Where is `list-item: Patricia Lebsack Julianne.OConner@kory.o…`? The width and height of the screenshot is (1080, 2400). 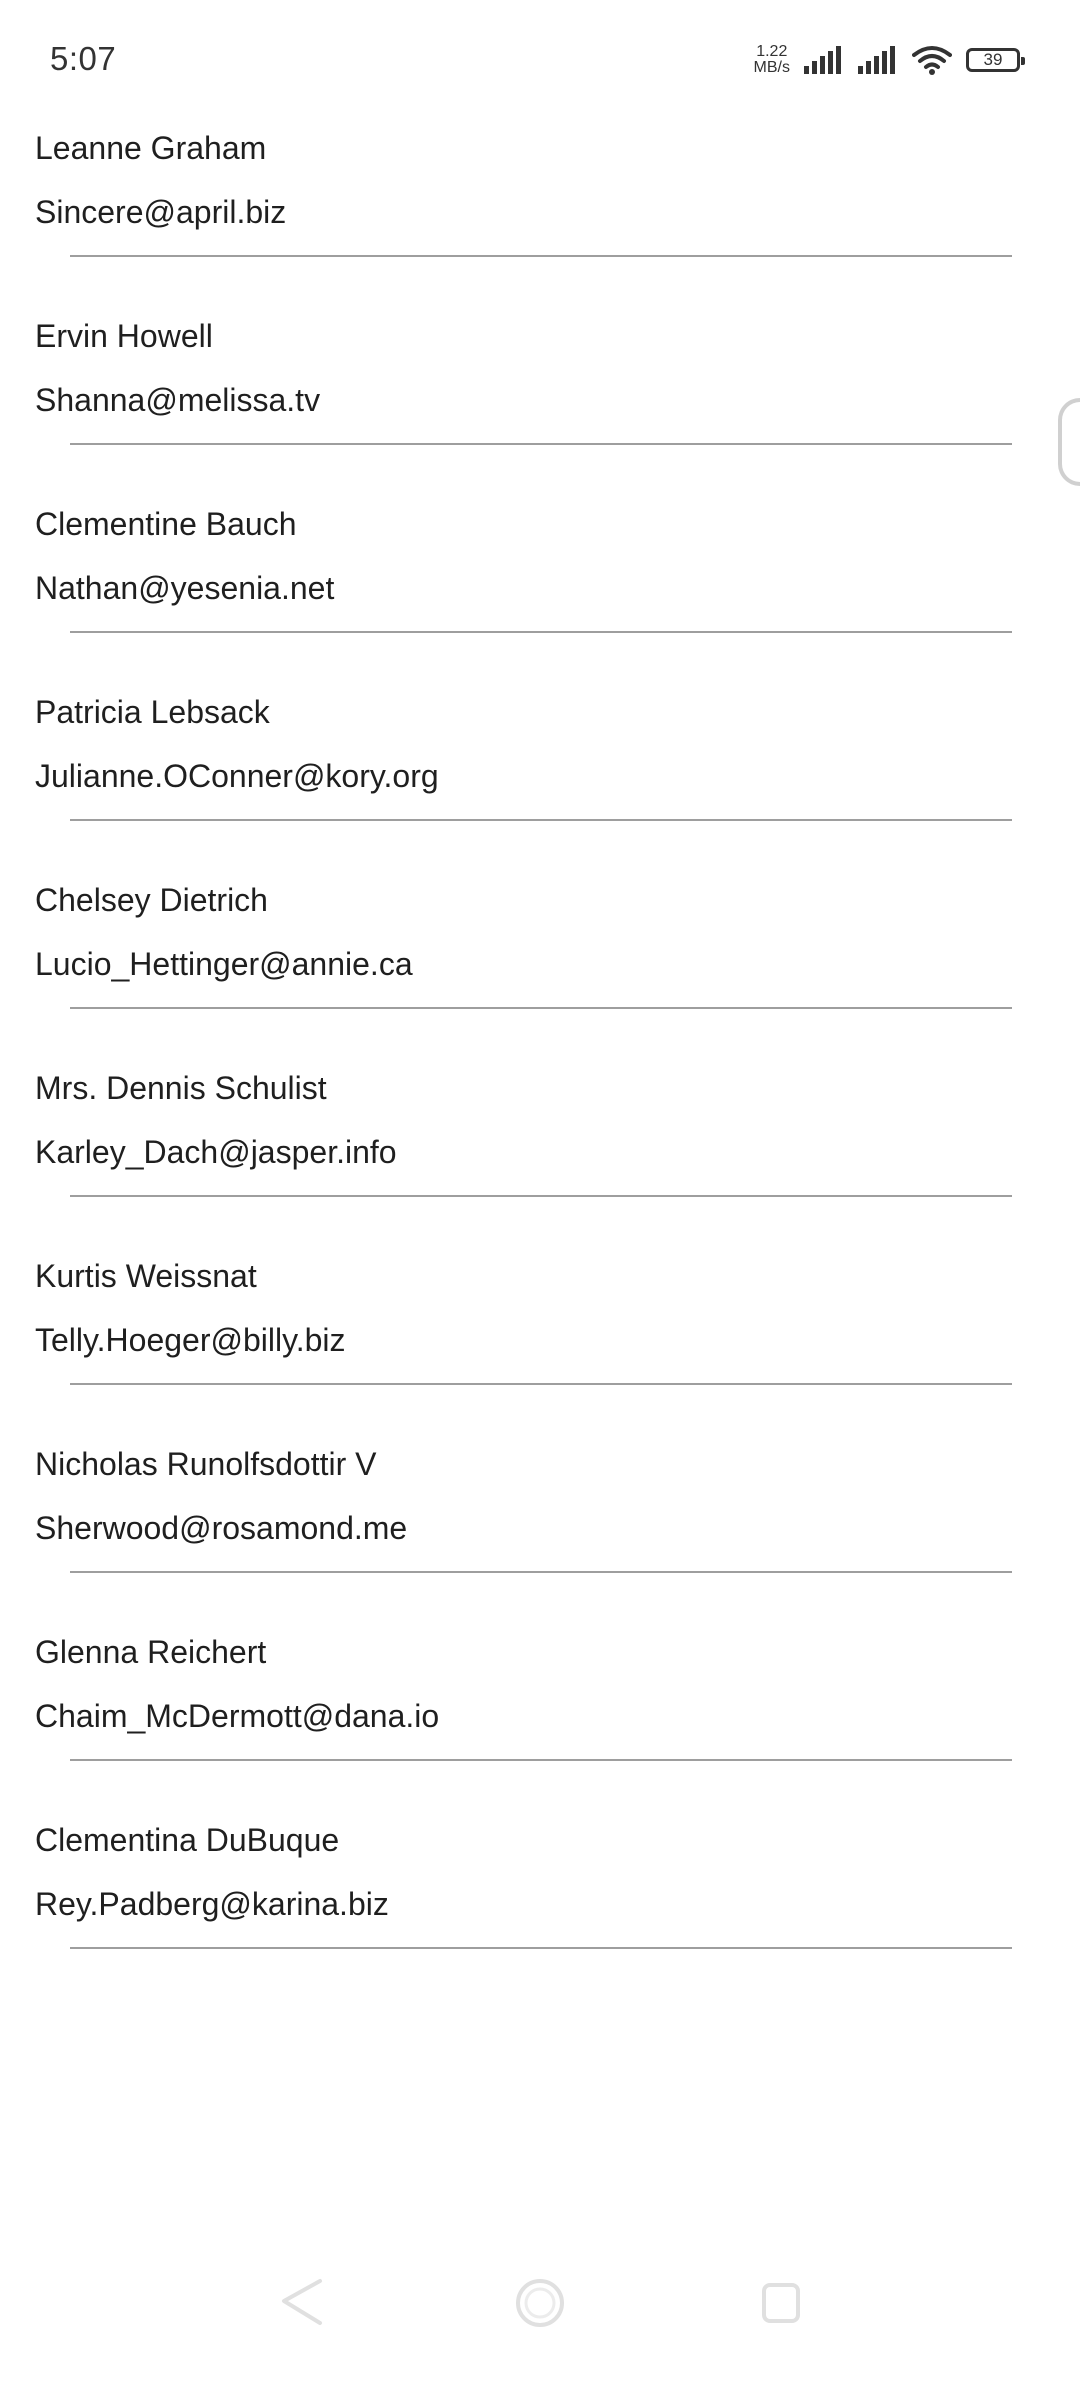 list-item: Patricia Lebsack Julianne.OConner@kory.o… is located at coordinates (540, 776).